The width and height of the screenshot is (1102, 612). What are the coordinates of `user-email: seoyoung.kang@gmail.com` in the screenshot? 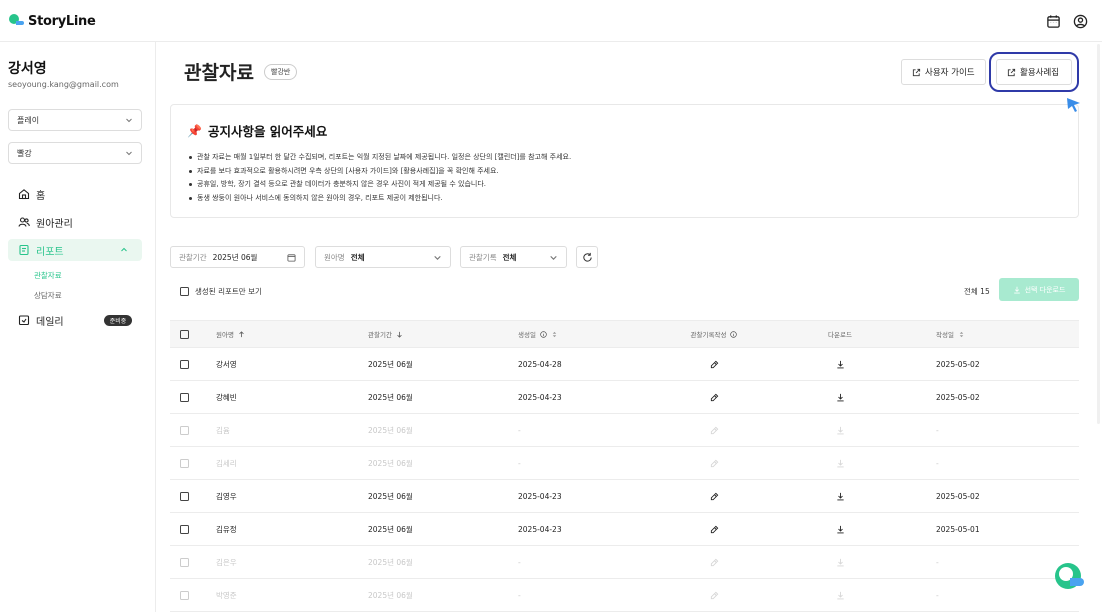 It's located at (63, 84).